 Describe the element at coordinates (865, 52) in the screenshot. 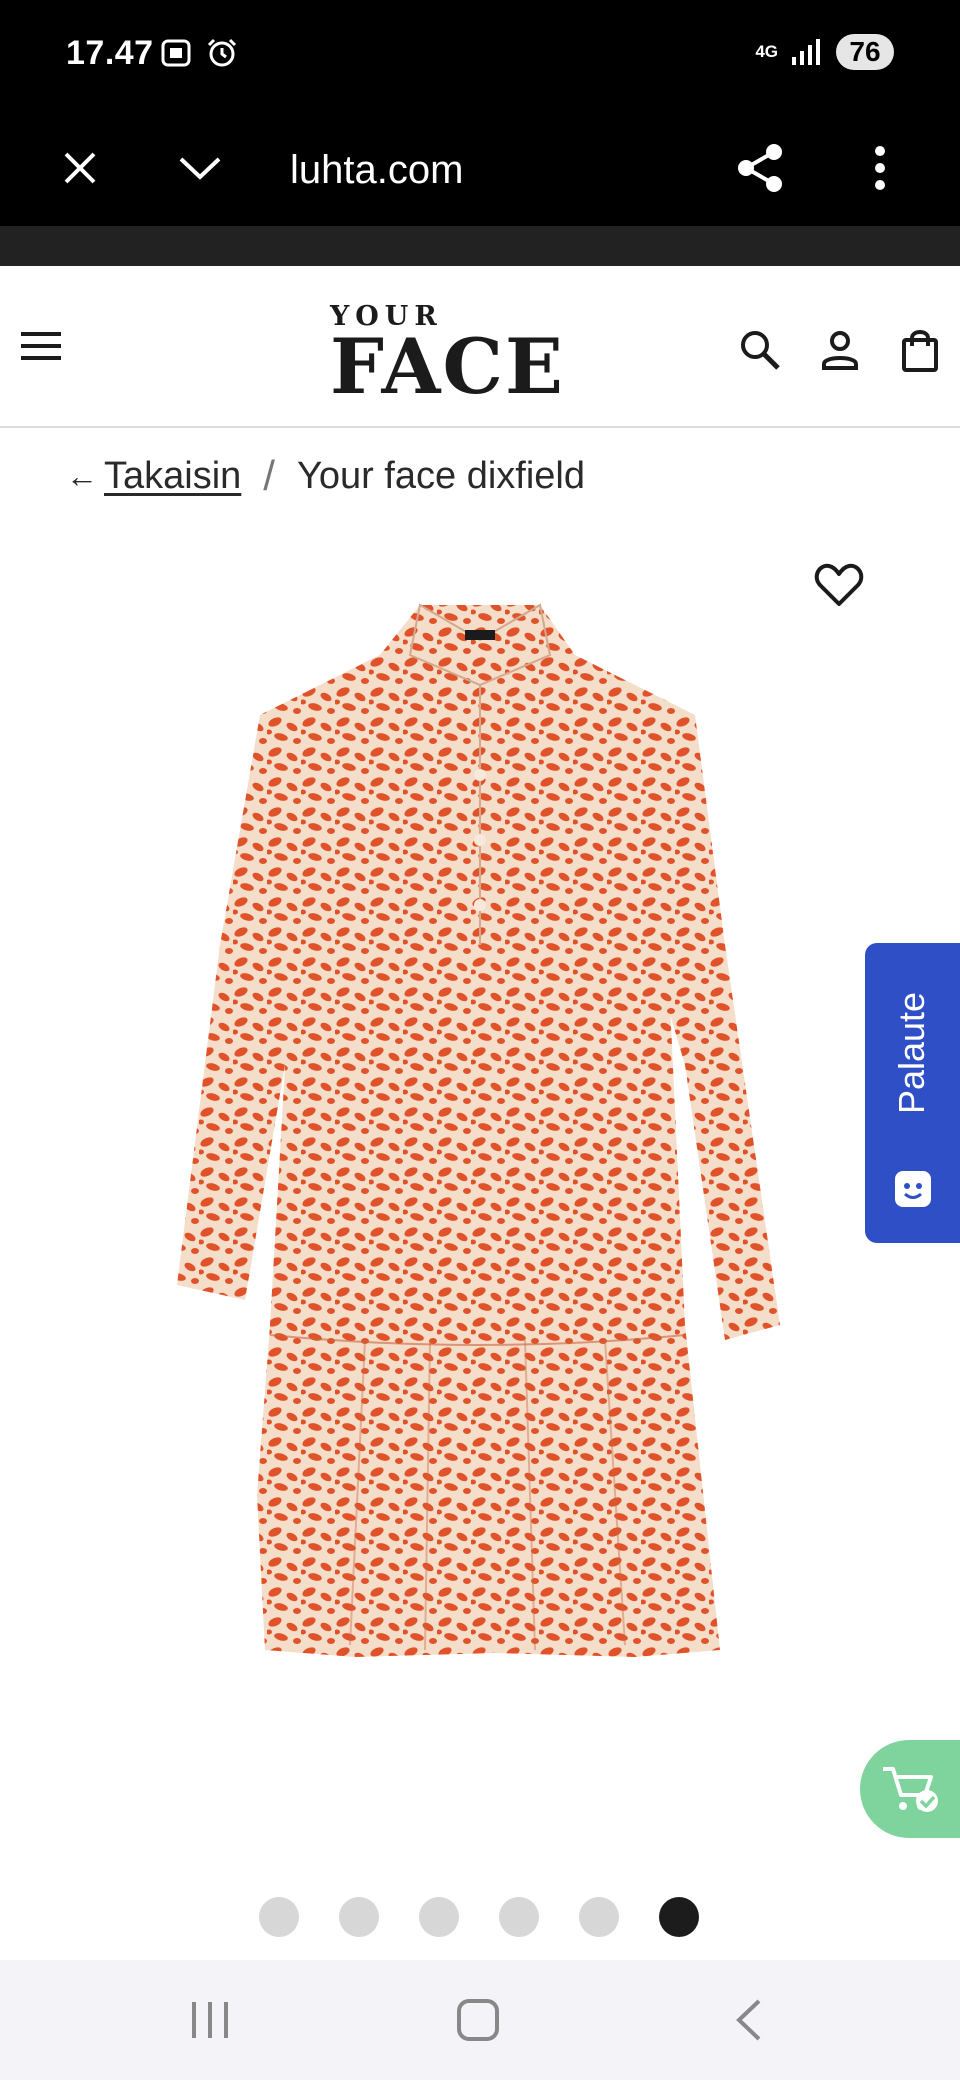

I see `battery-indicator: 76` at that location.